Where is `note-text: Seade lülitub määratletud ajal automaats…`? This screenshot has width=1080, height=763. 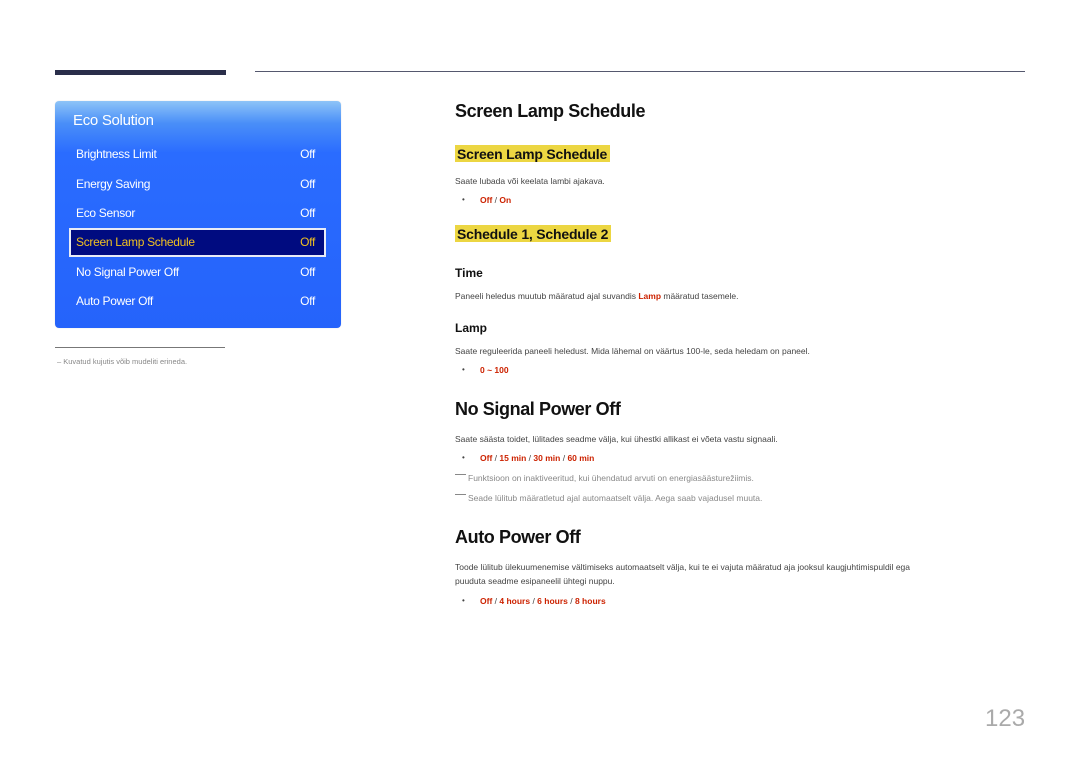 note-text: Seade lülitub määratletud ajal automaats… is located at coordinates (615, 498).